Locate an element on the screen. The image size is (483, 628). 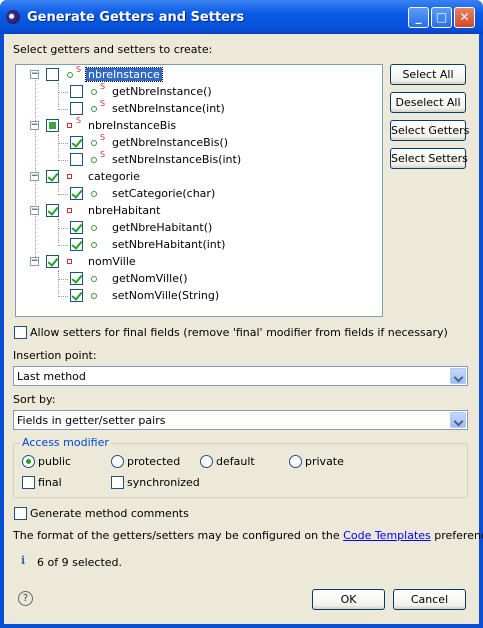
private-radio is located at coordinates (295, 461).